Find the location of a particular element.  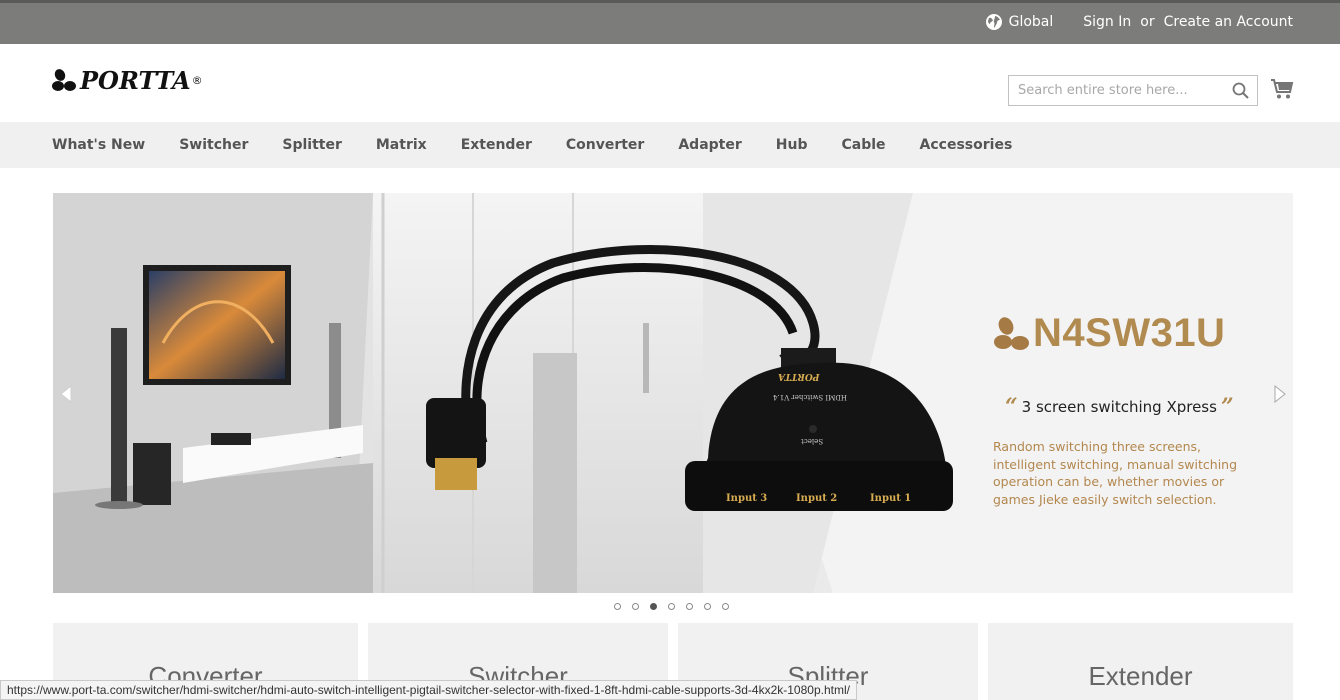

region-label: Global is located at coordinates (1031, 22).